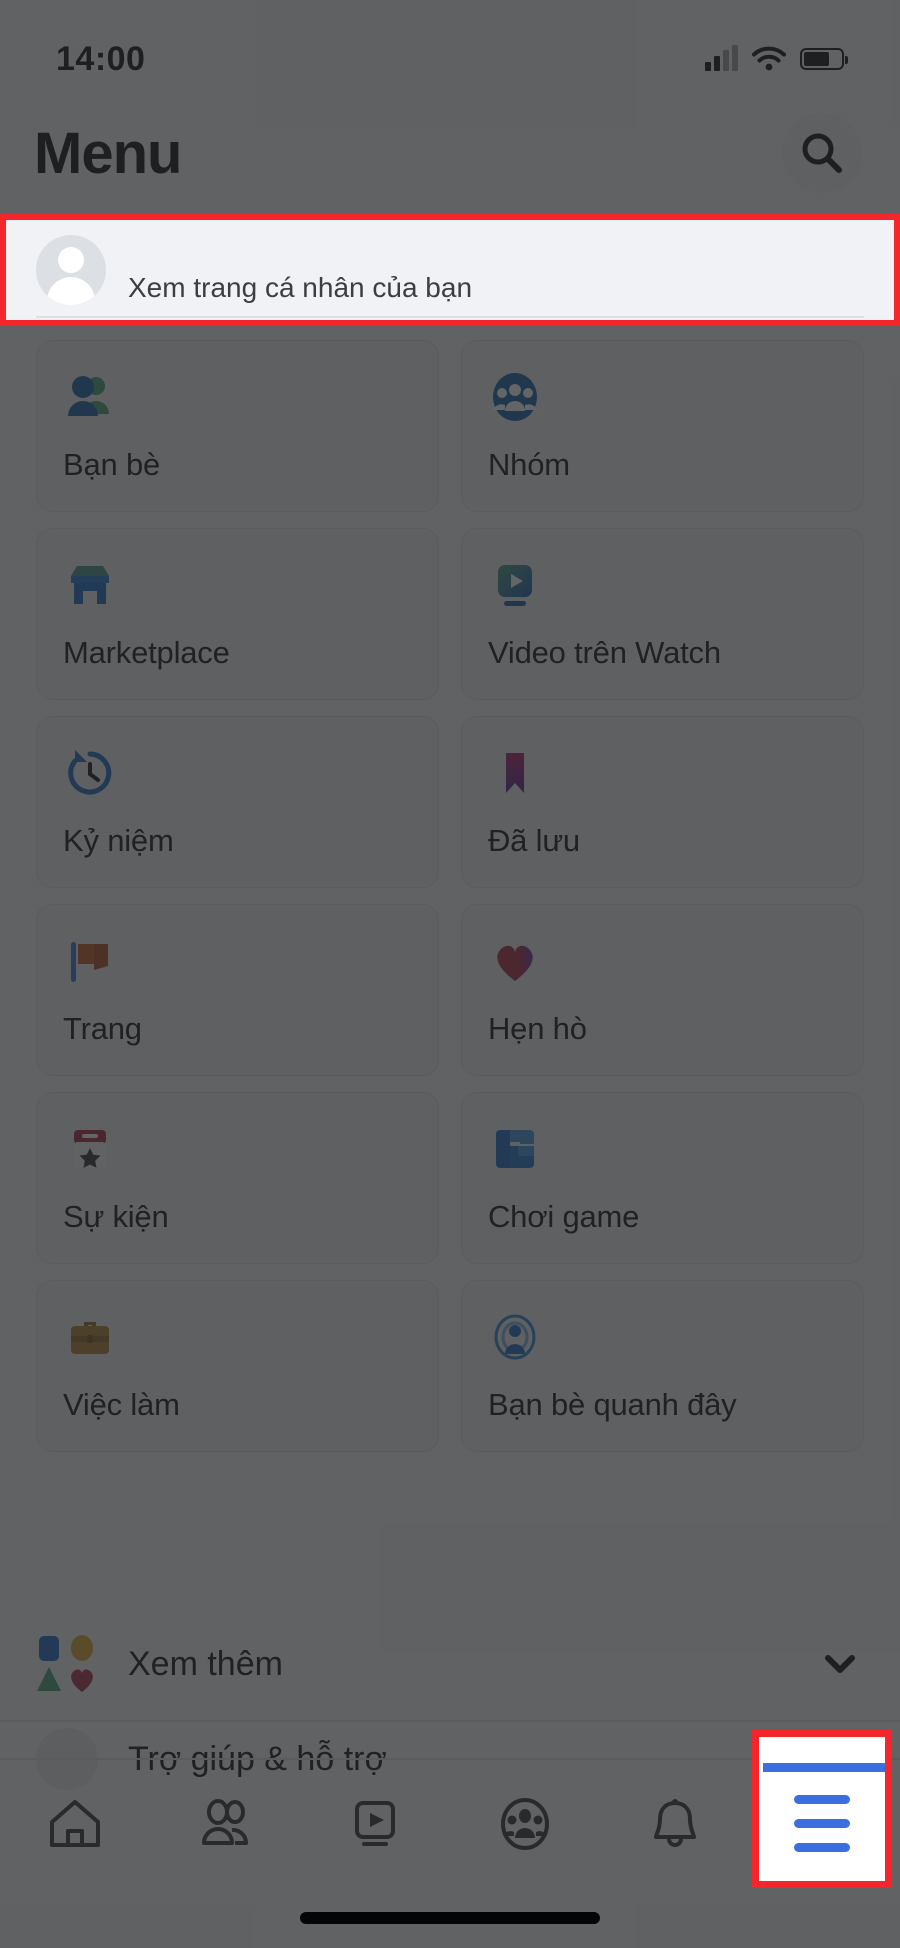  What do you see at coordinates (116, 1216) in the screenshot?
I see `menu-tile-label: Sự kiện` at bounding box center [116, 1216].